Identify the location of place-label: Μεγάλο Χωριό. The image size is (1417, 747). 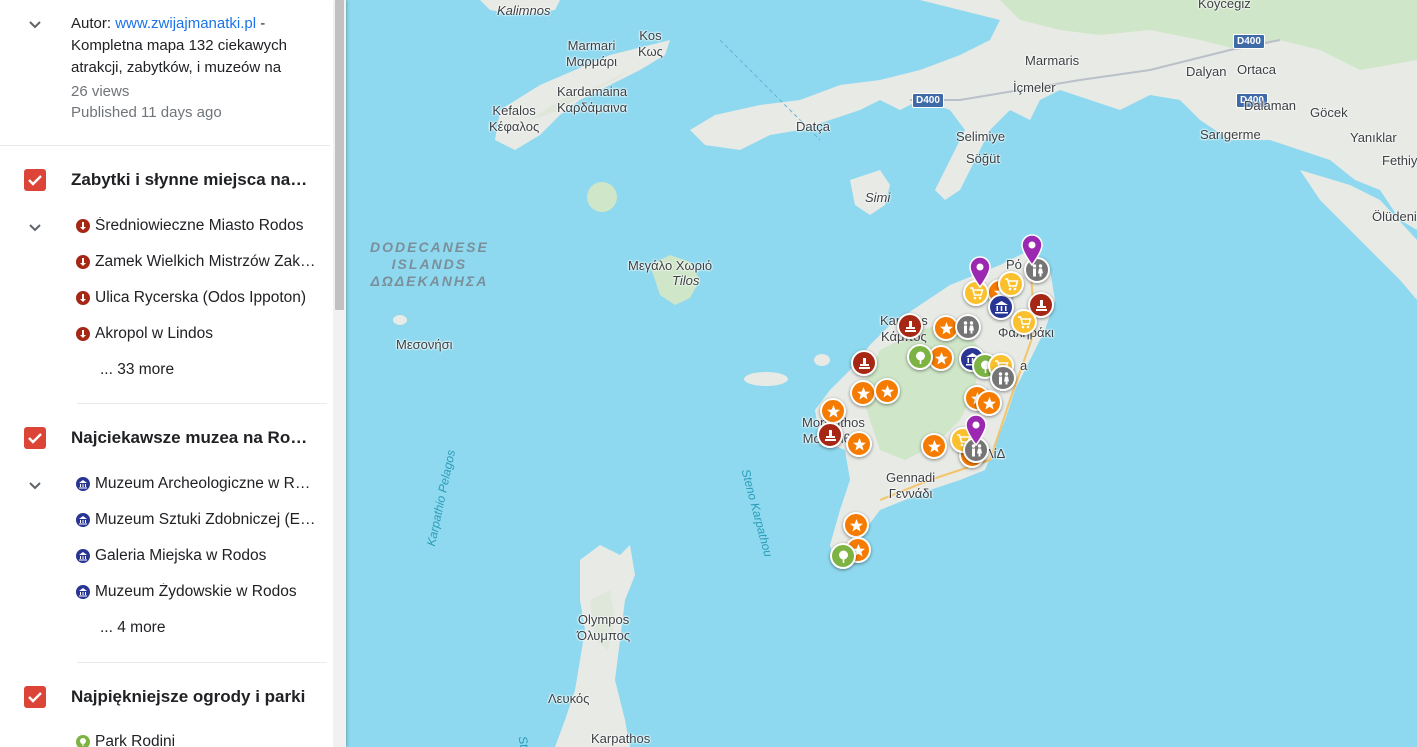
(670, 265).